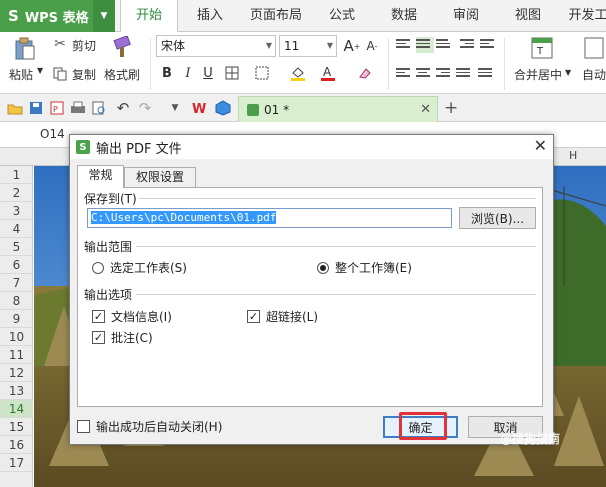 The height and width of the screenshot is (487, 606). I want to click on row-number: 7, so click(16, 283).